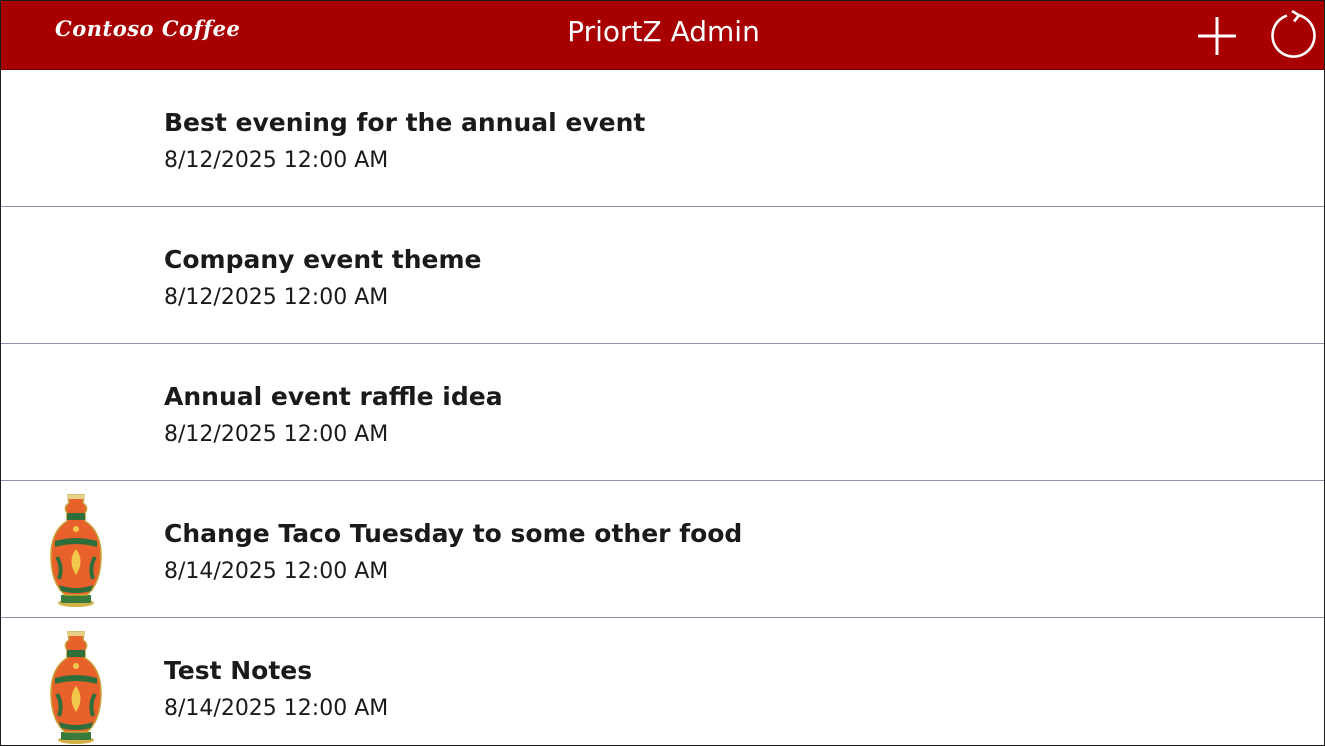 The image size is (1325, 746). Describe the element at coordinates (453, 533) in the screenshot. I see `item-title: Change Taco Tuesday to some other food` at that location.